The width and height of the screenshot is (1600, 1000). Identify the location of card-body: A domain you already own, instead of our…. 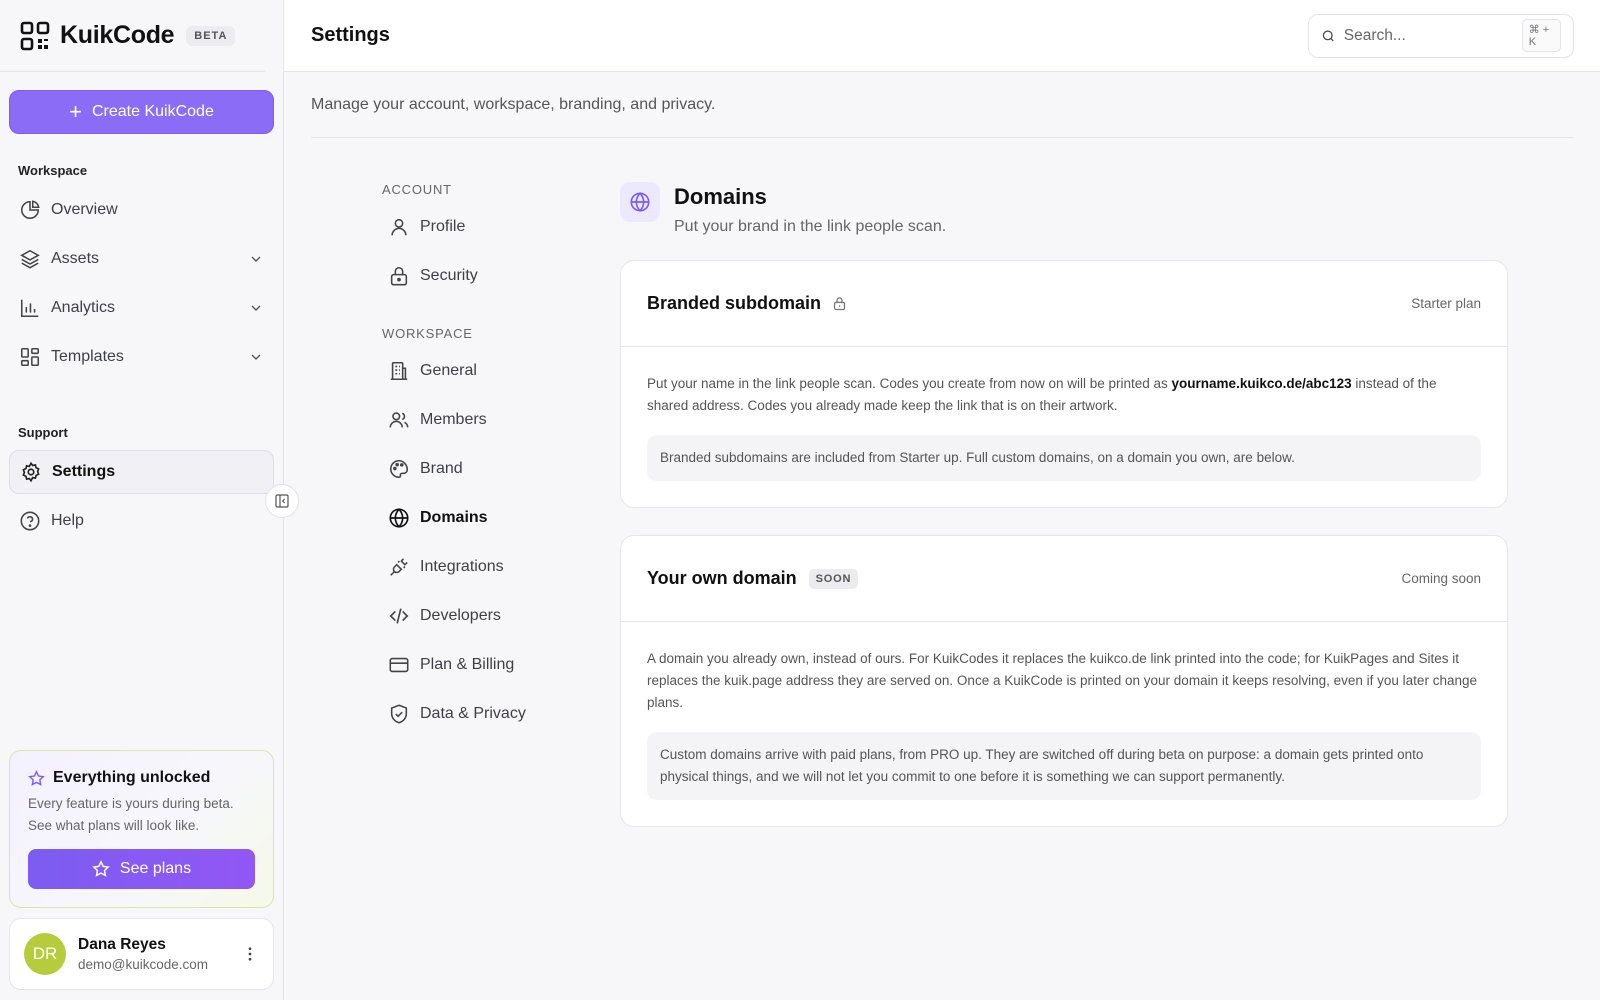
(1064, 724).